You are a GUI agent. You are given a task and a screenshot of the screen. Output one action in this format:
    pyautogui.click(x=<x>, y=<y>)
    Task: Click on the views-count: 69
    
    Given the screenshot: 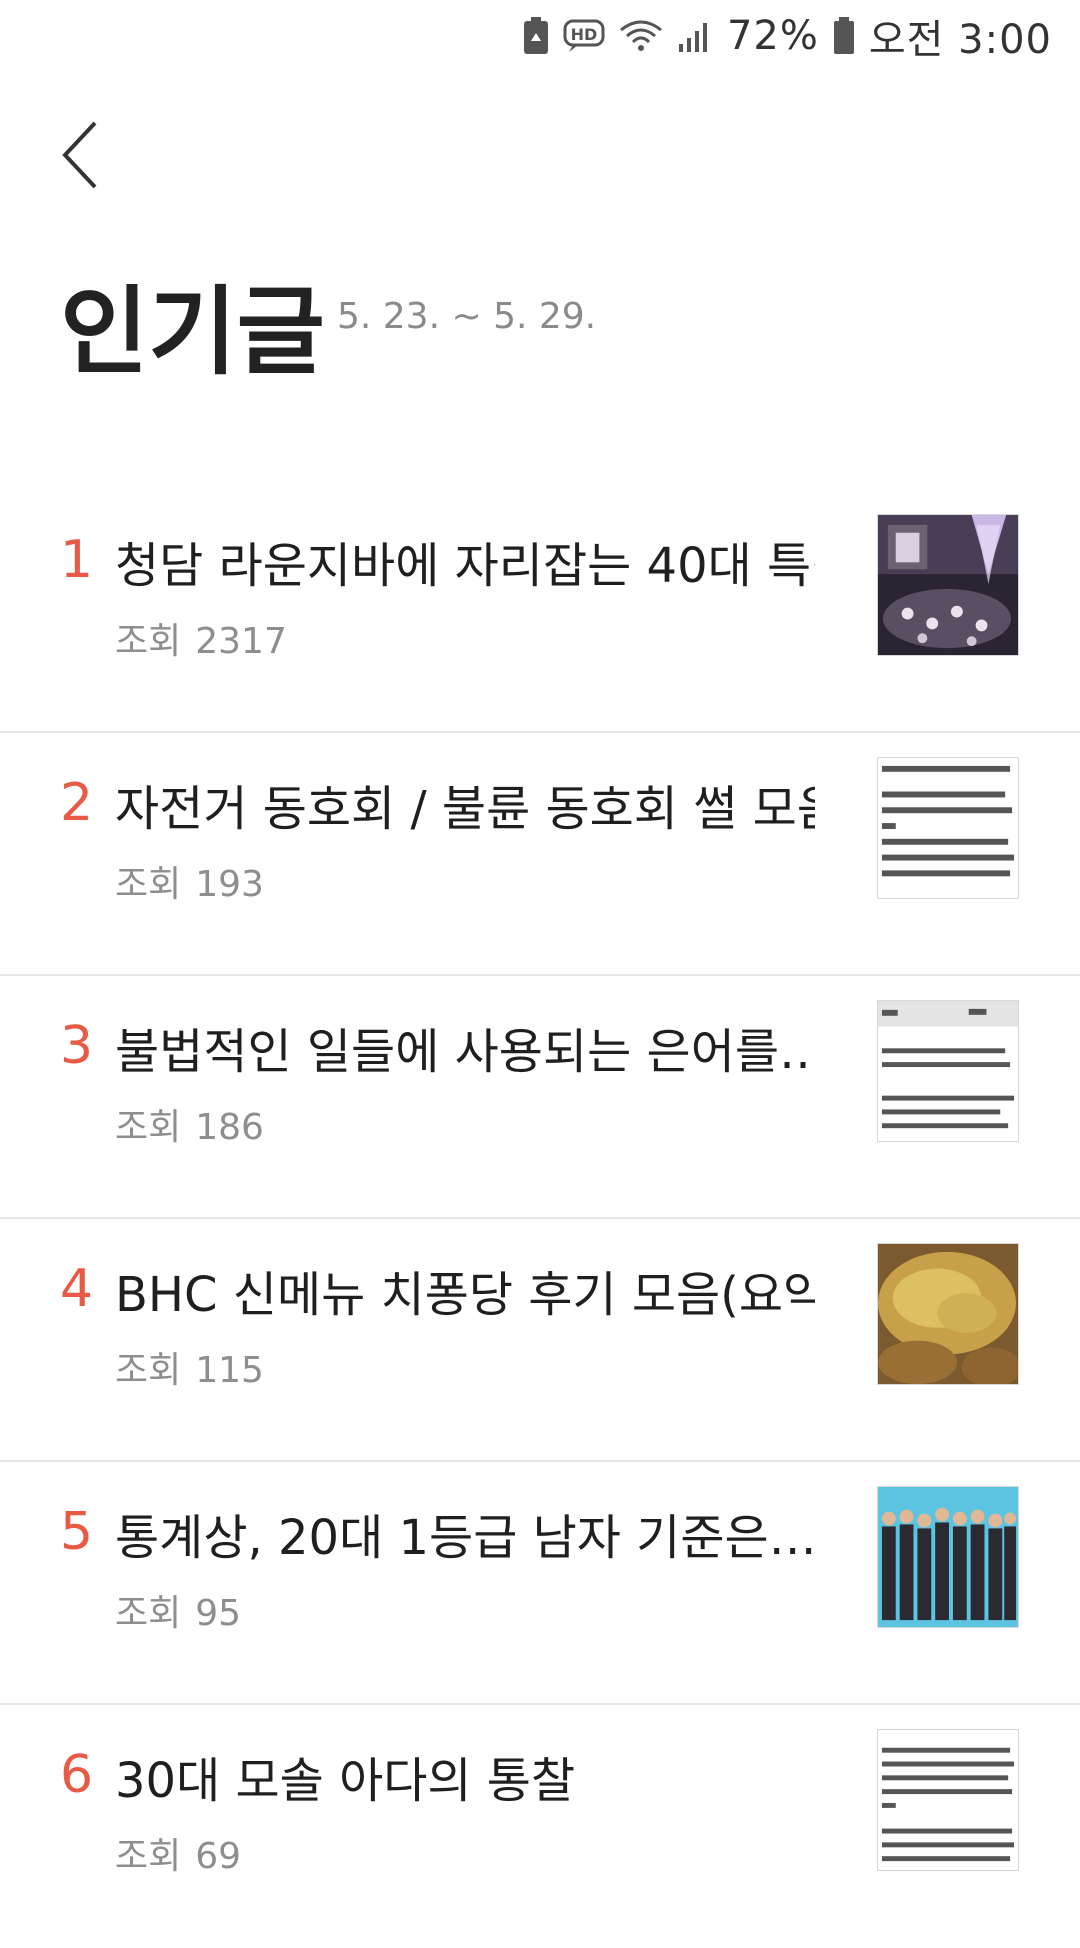 What is the action you would take?
    pyautogui.click(x=218, y=1856)
    